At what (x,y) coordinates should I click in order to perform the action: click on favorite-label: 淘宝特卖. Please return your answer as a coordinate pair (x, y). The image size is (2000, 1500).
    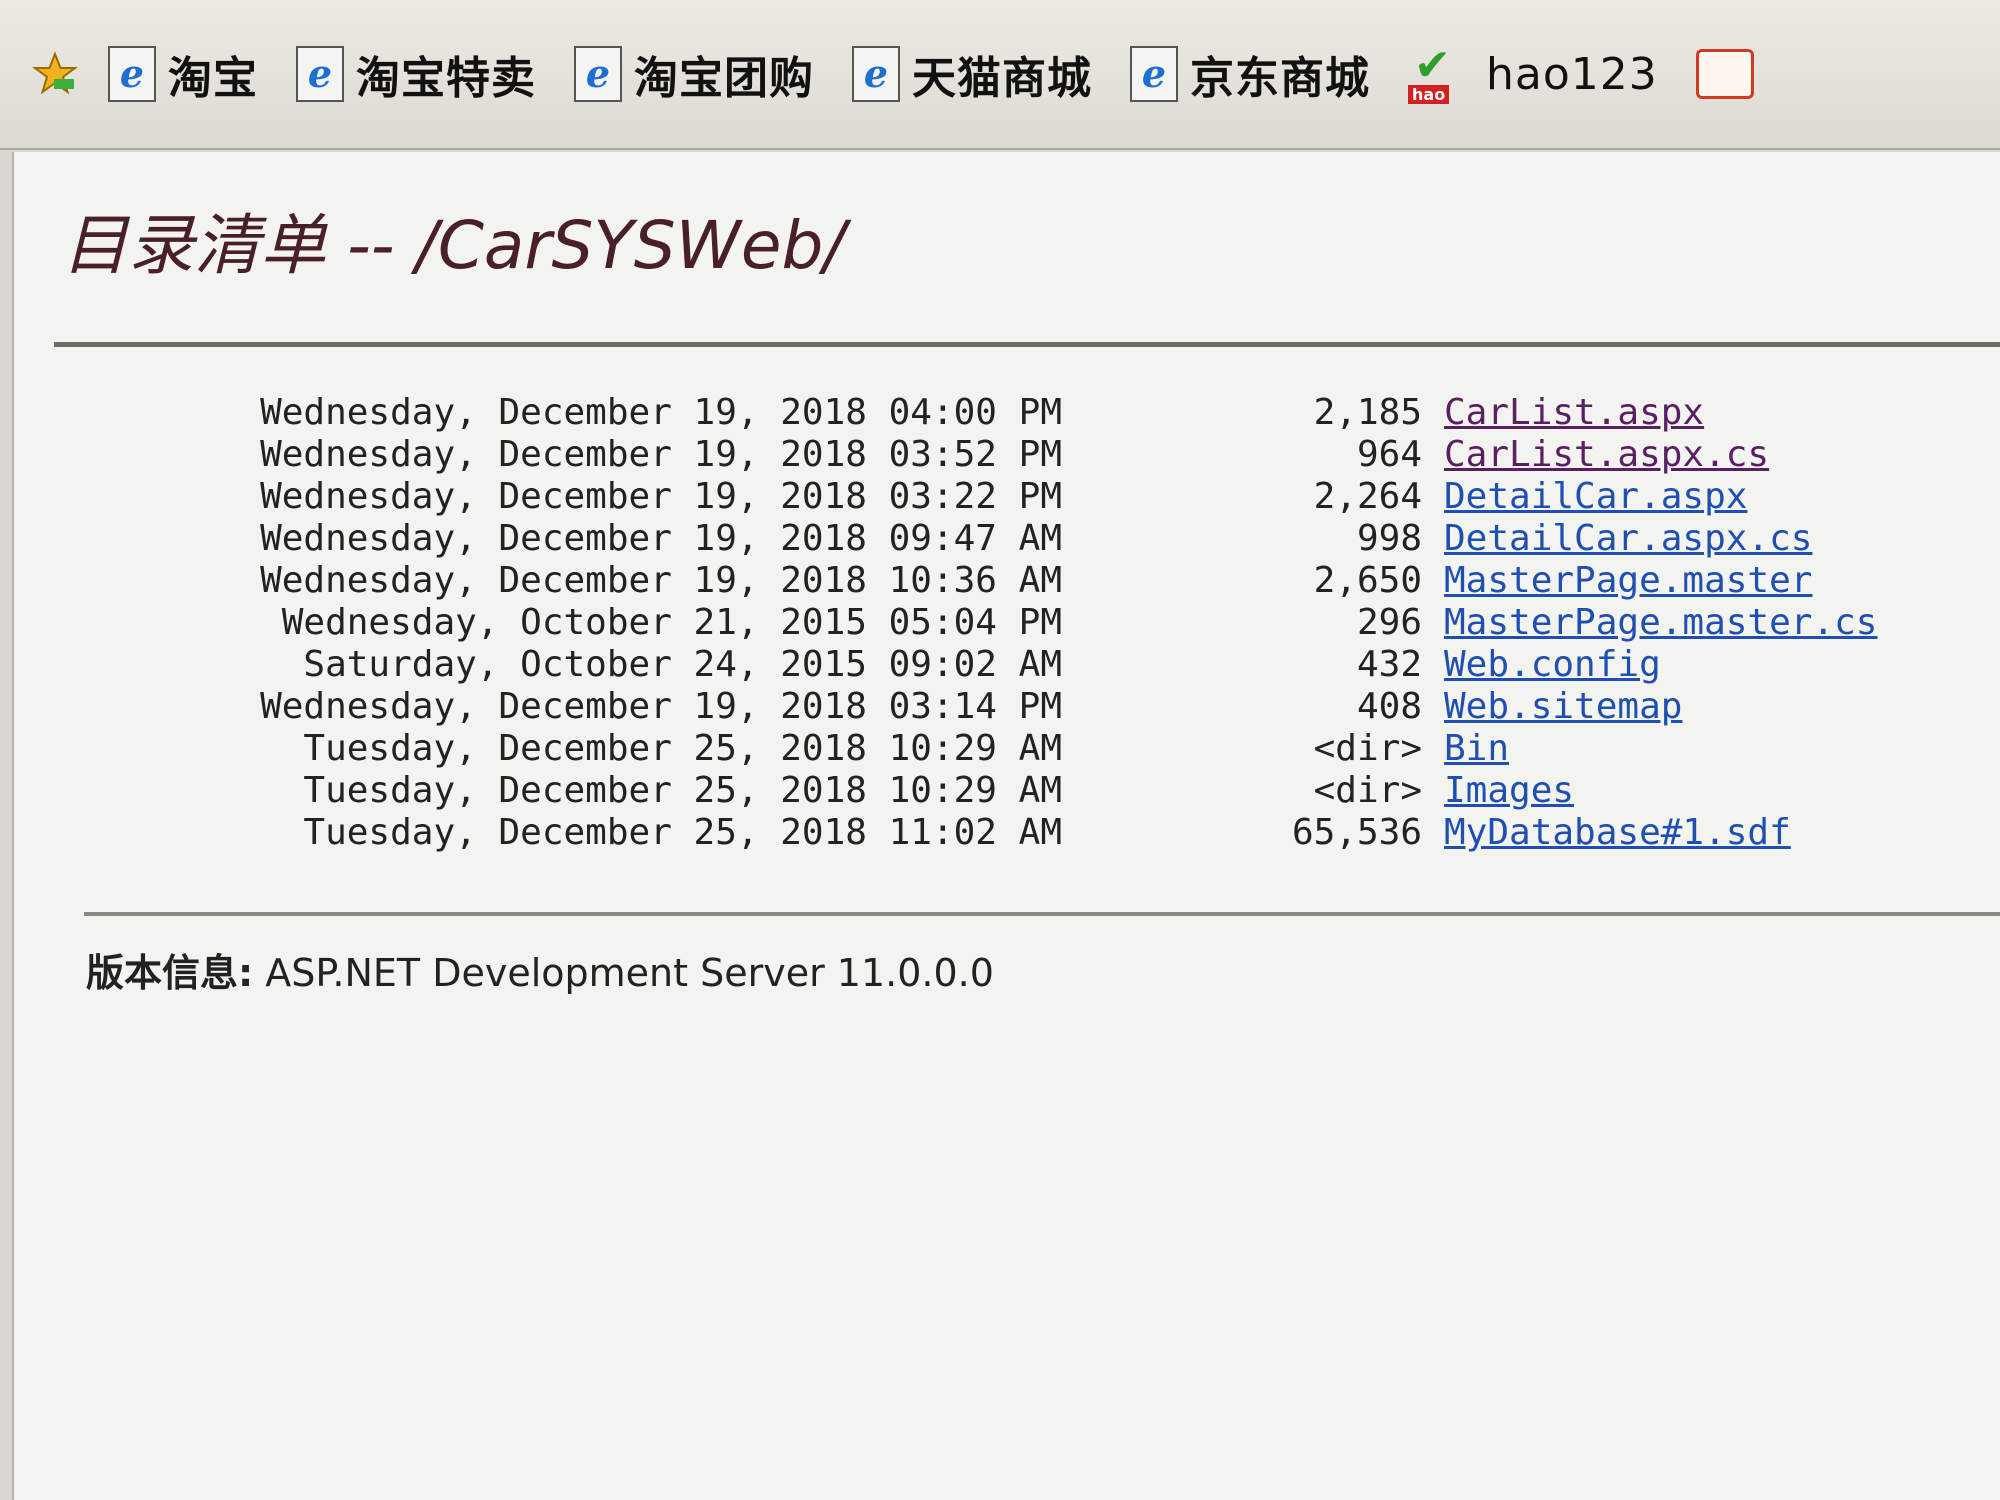
    Looking at the image, I should click on (446, 78).